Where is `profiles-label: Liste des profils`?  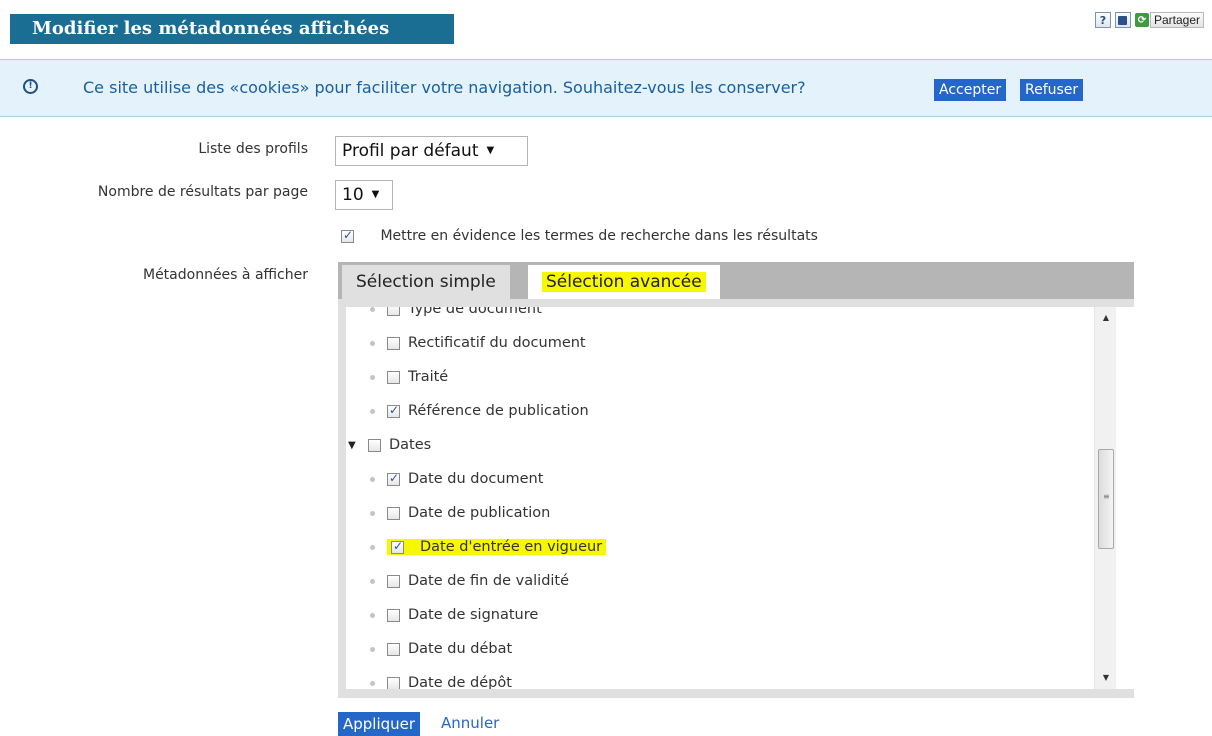
profiles-label: Liste des profils is located at coordinates (253, 149).